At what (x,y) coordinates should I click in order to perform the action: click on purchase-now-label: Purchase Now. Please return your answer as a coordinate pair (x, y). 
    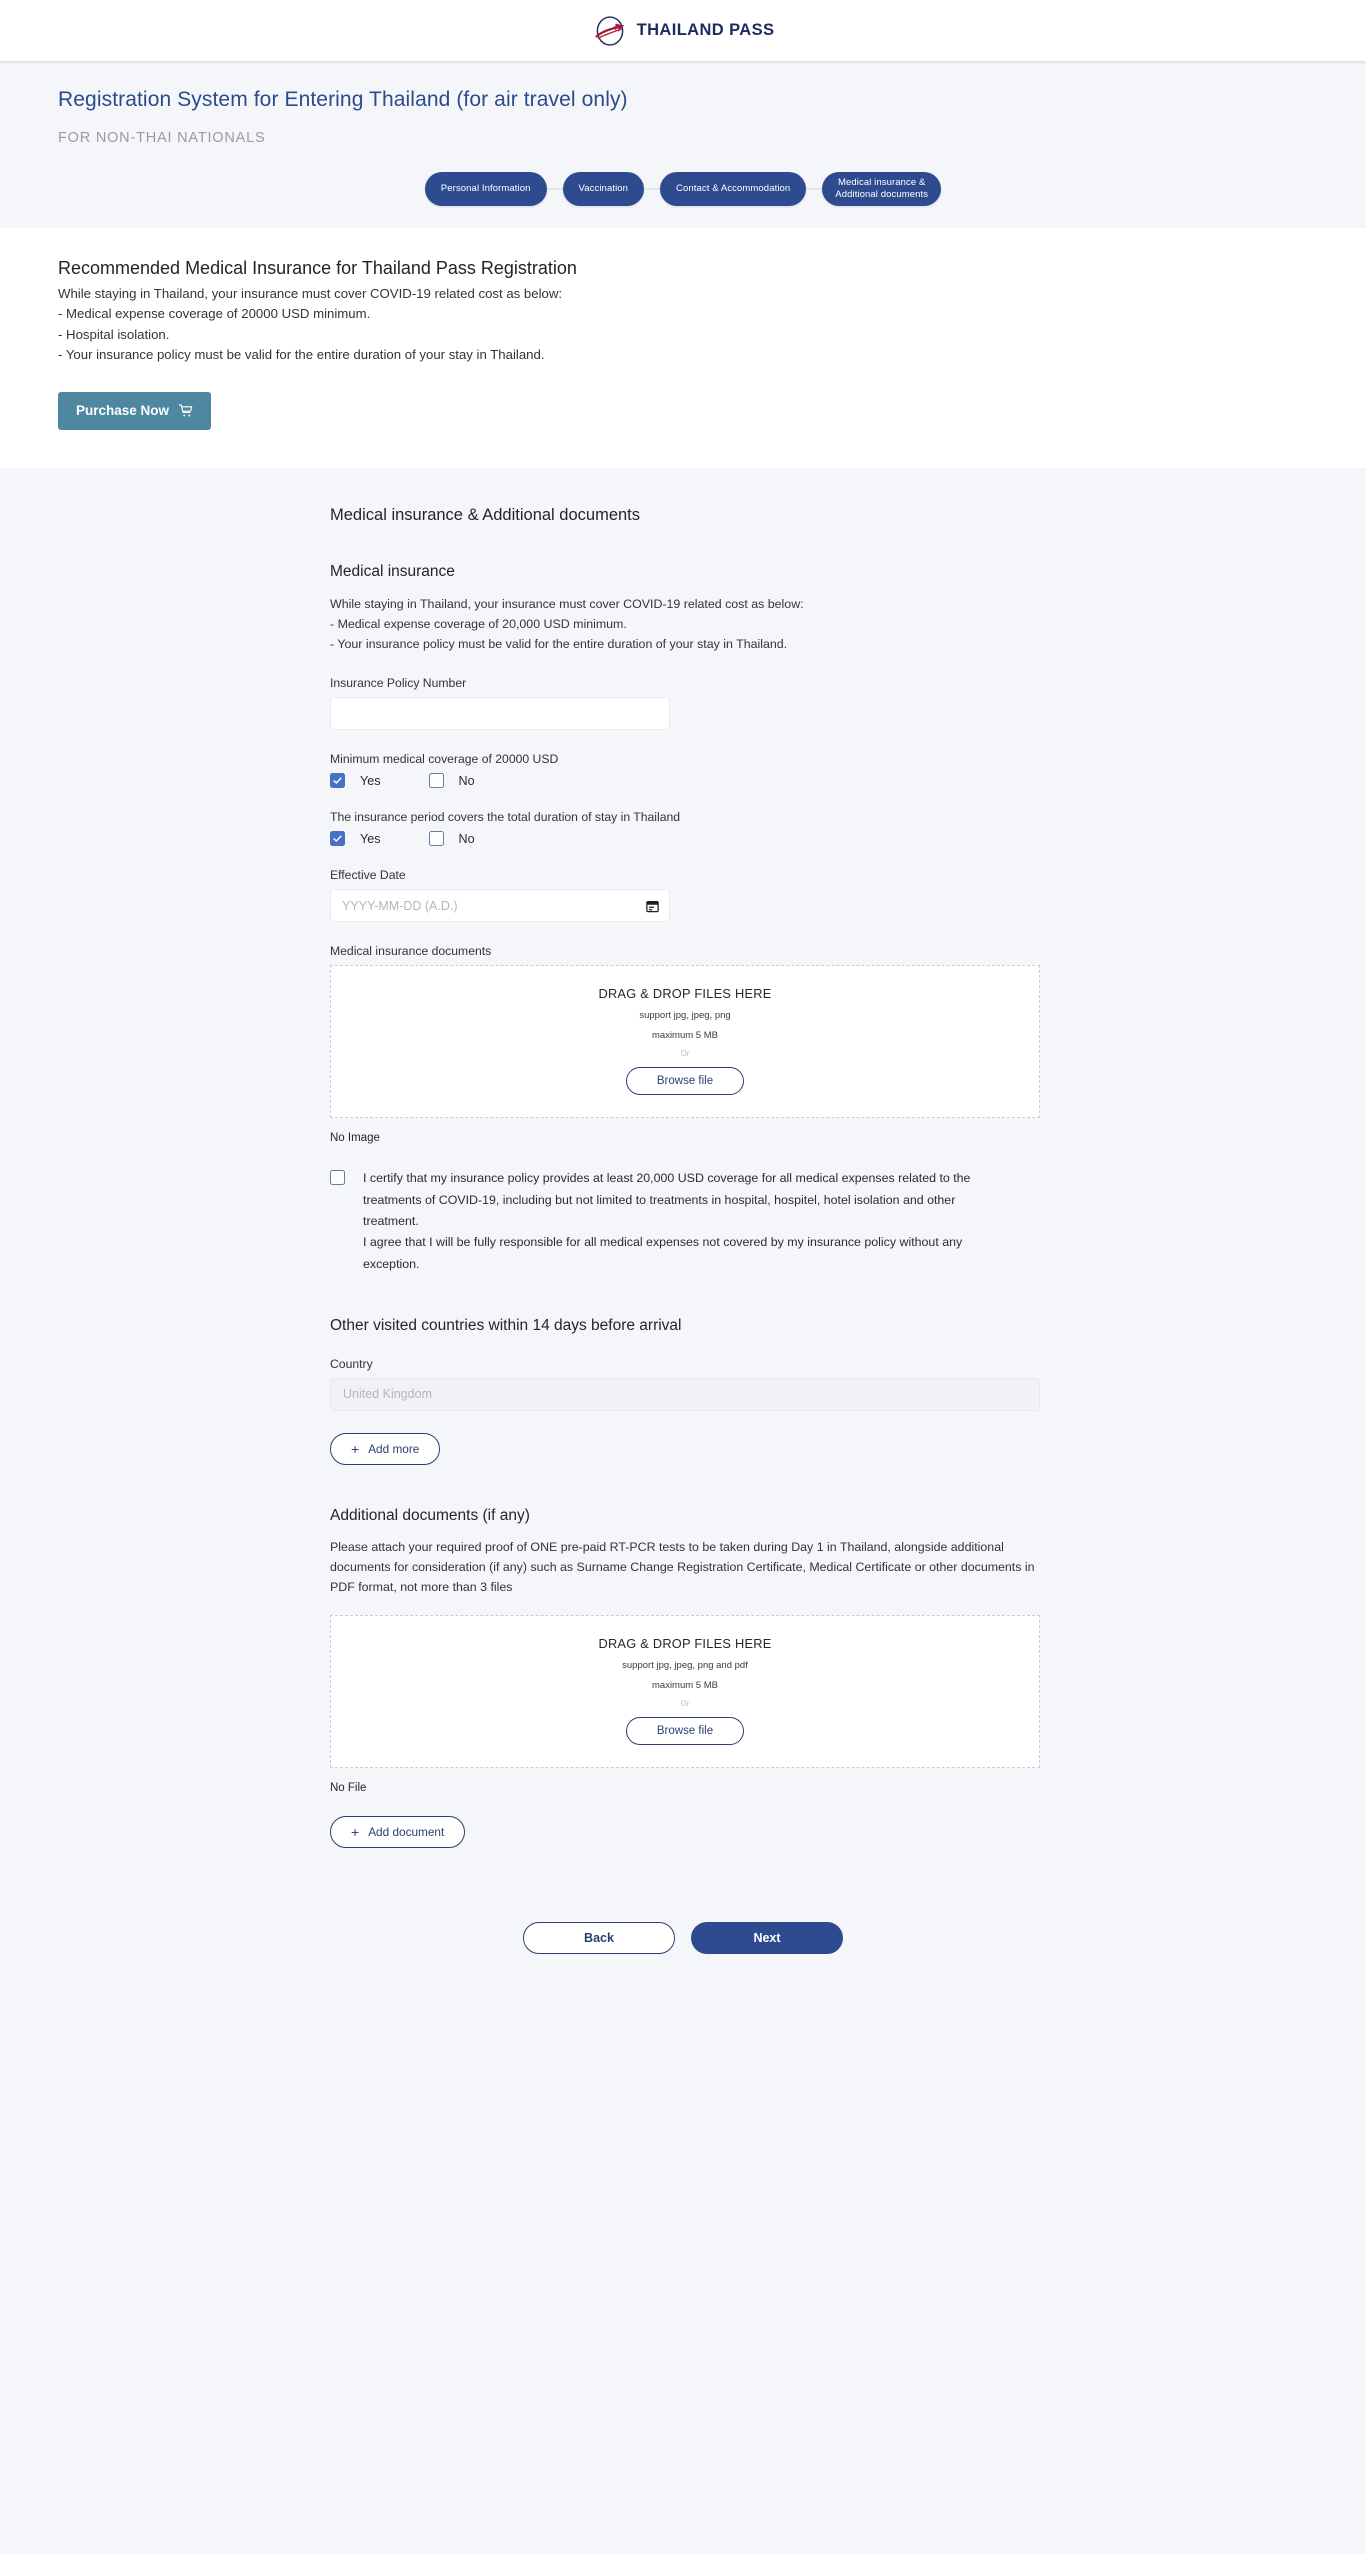
    Looking at the image, I should click on (123, 411).